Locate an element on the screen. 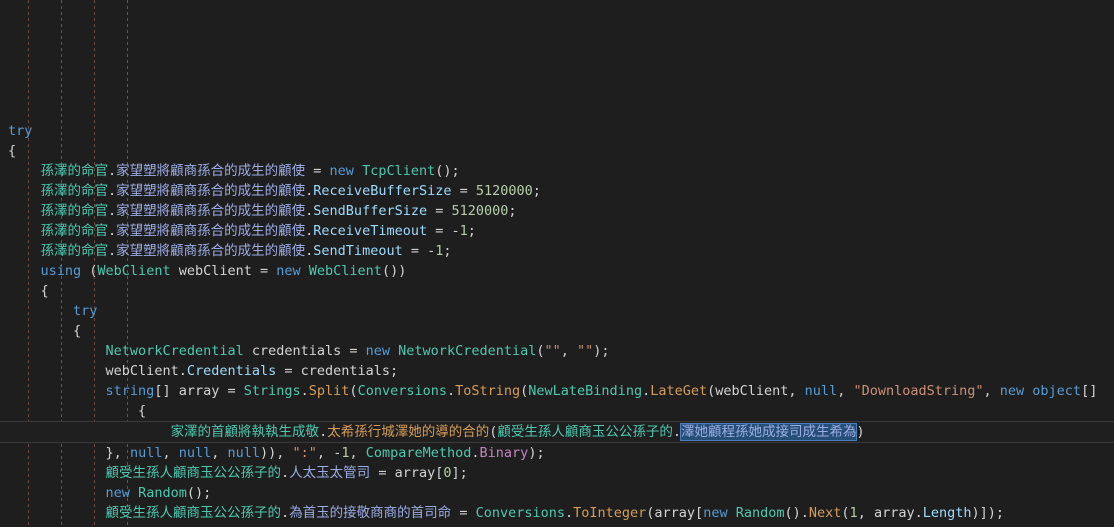 Image resolution: width=1114 pixels, height=527 pixels. code-token: 顧受生孫人顧商玉公公孫子的 is located at coordinates (193, 473).